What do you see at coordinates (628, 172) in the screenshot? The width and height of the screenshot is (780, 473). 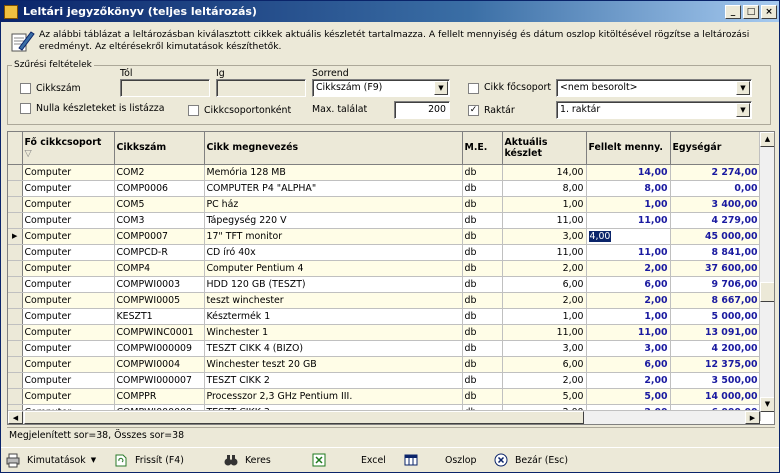 I see `table-cell: 14,00` at bounding box center [628, 172].